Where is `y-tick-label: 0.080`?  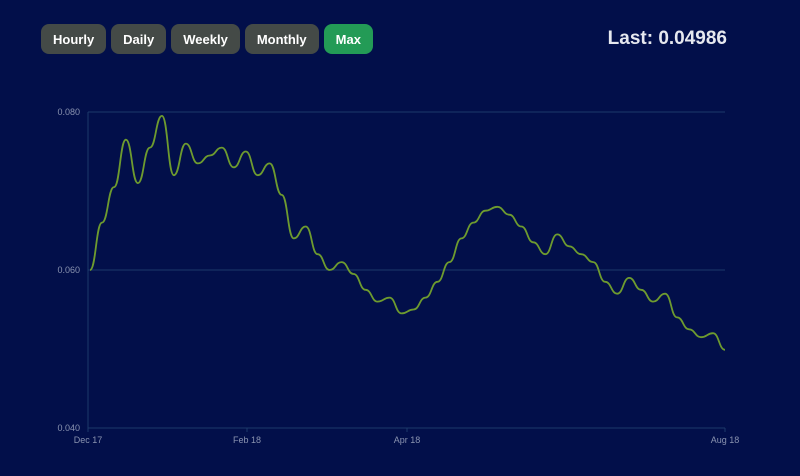
y-tick-label: 0.080 is located at coordinates (68, 112).